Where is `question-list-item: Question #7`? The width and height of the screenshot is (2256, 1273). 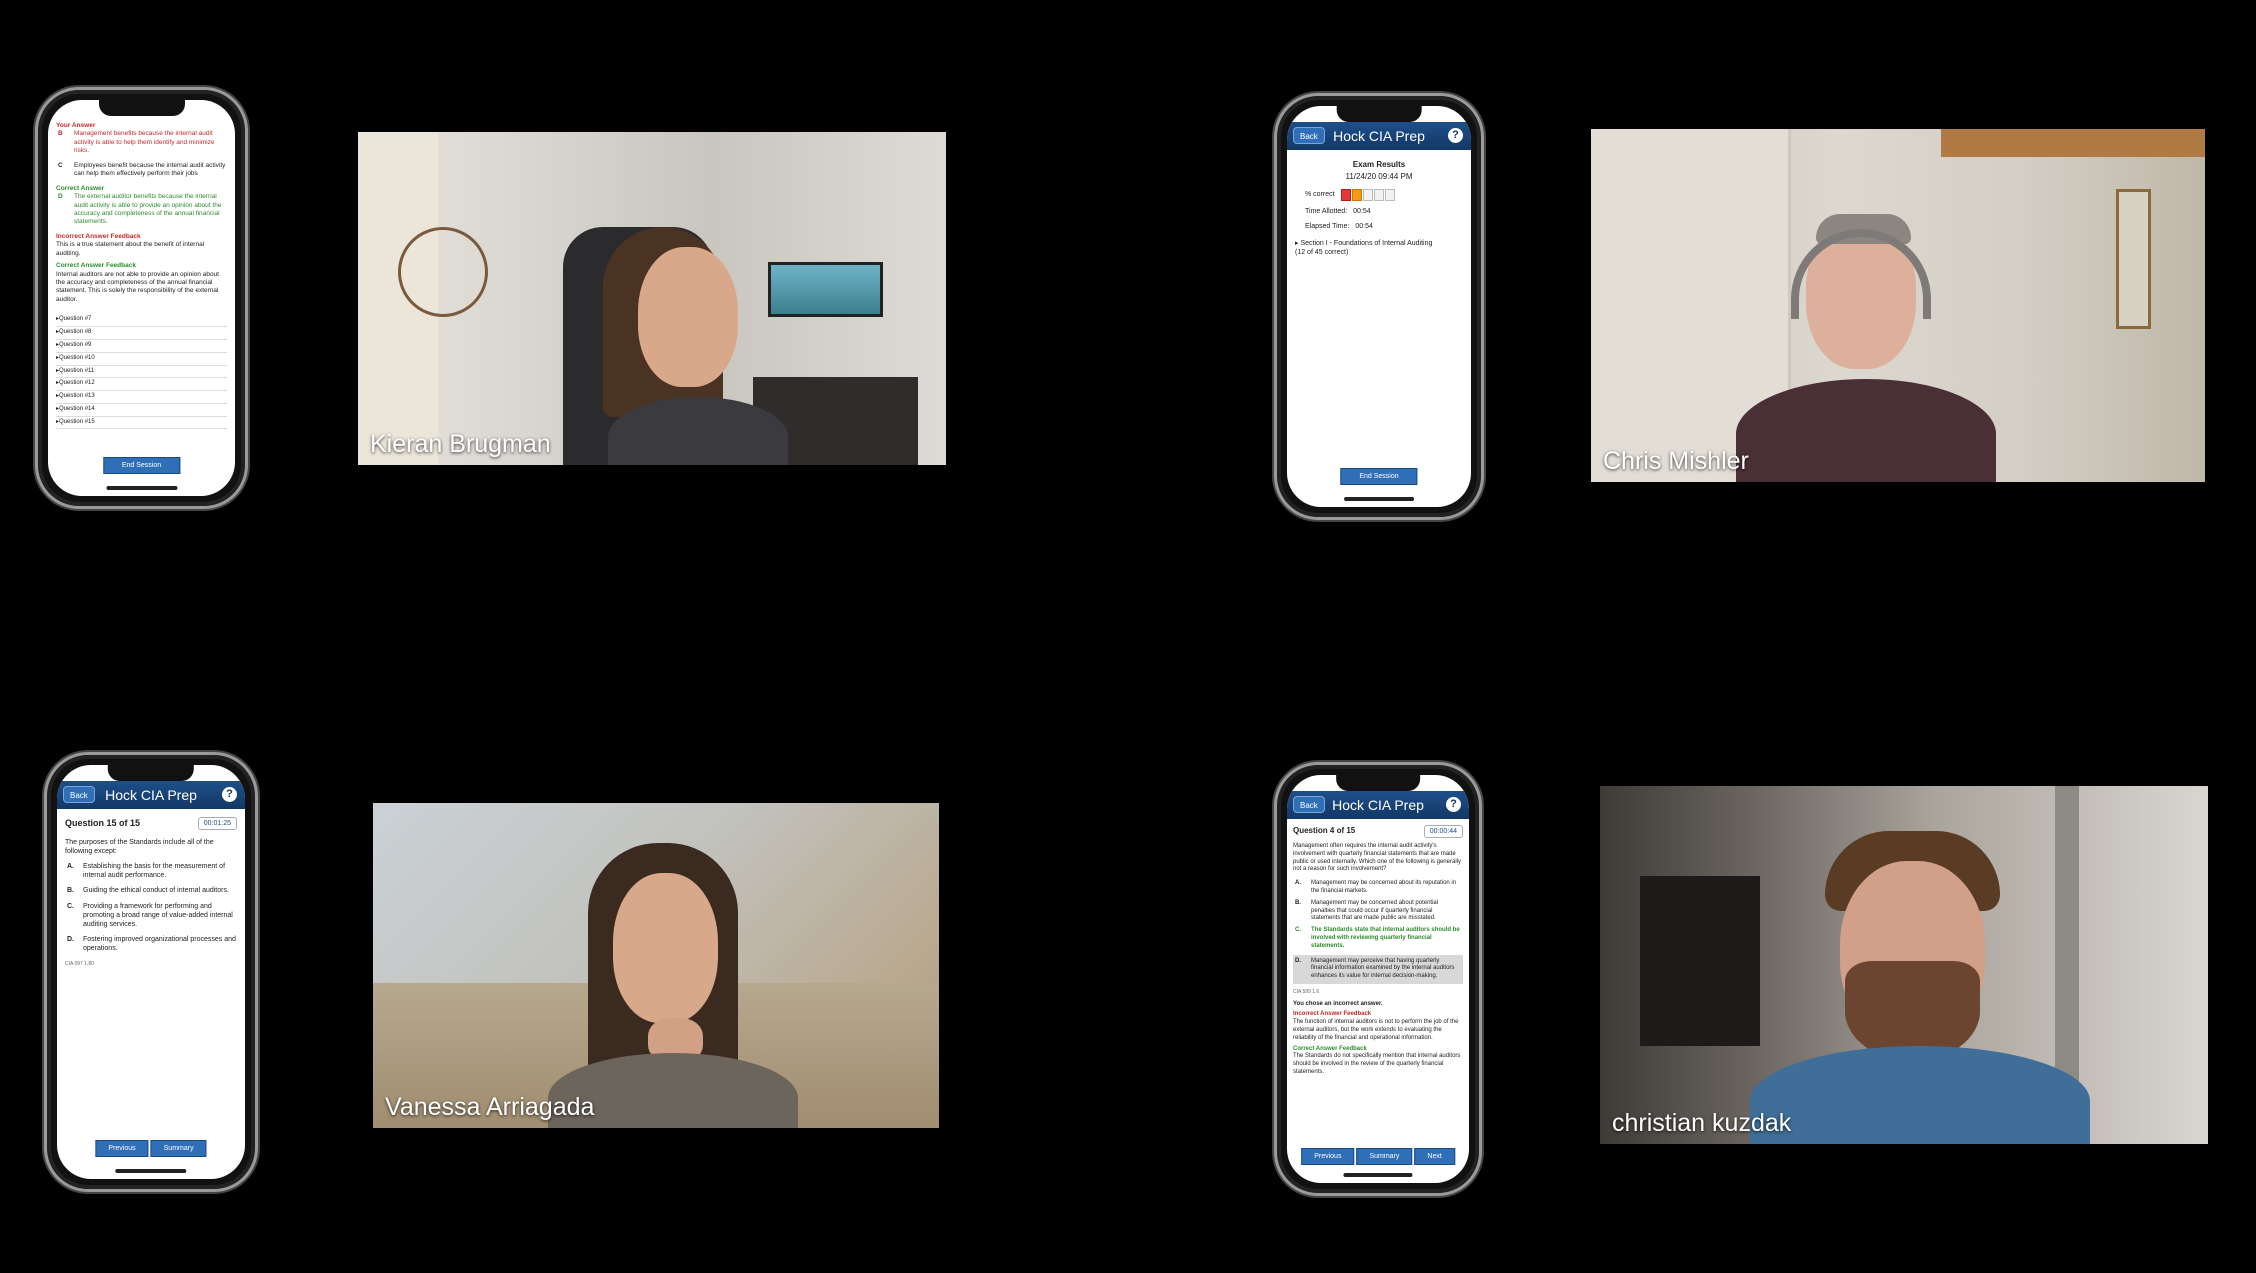
question-list-item: Question #7 is located at coordinates (141, 321).